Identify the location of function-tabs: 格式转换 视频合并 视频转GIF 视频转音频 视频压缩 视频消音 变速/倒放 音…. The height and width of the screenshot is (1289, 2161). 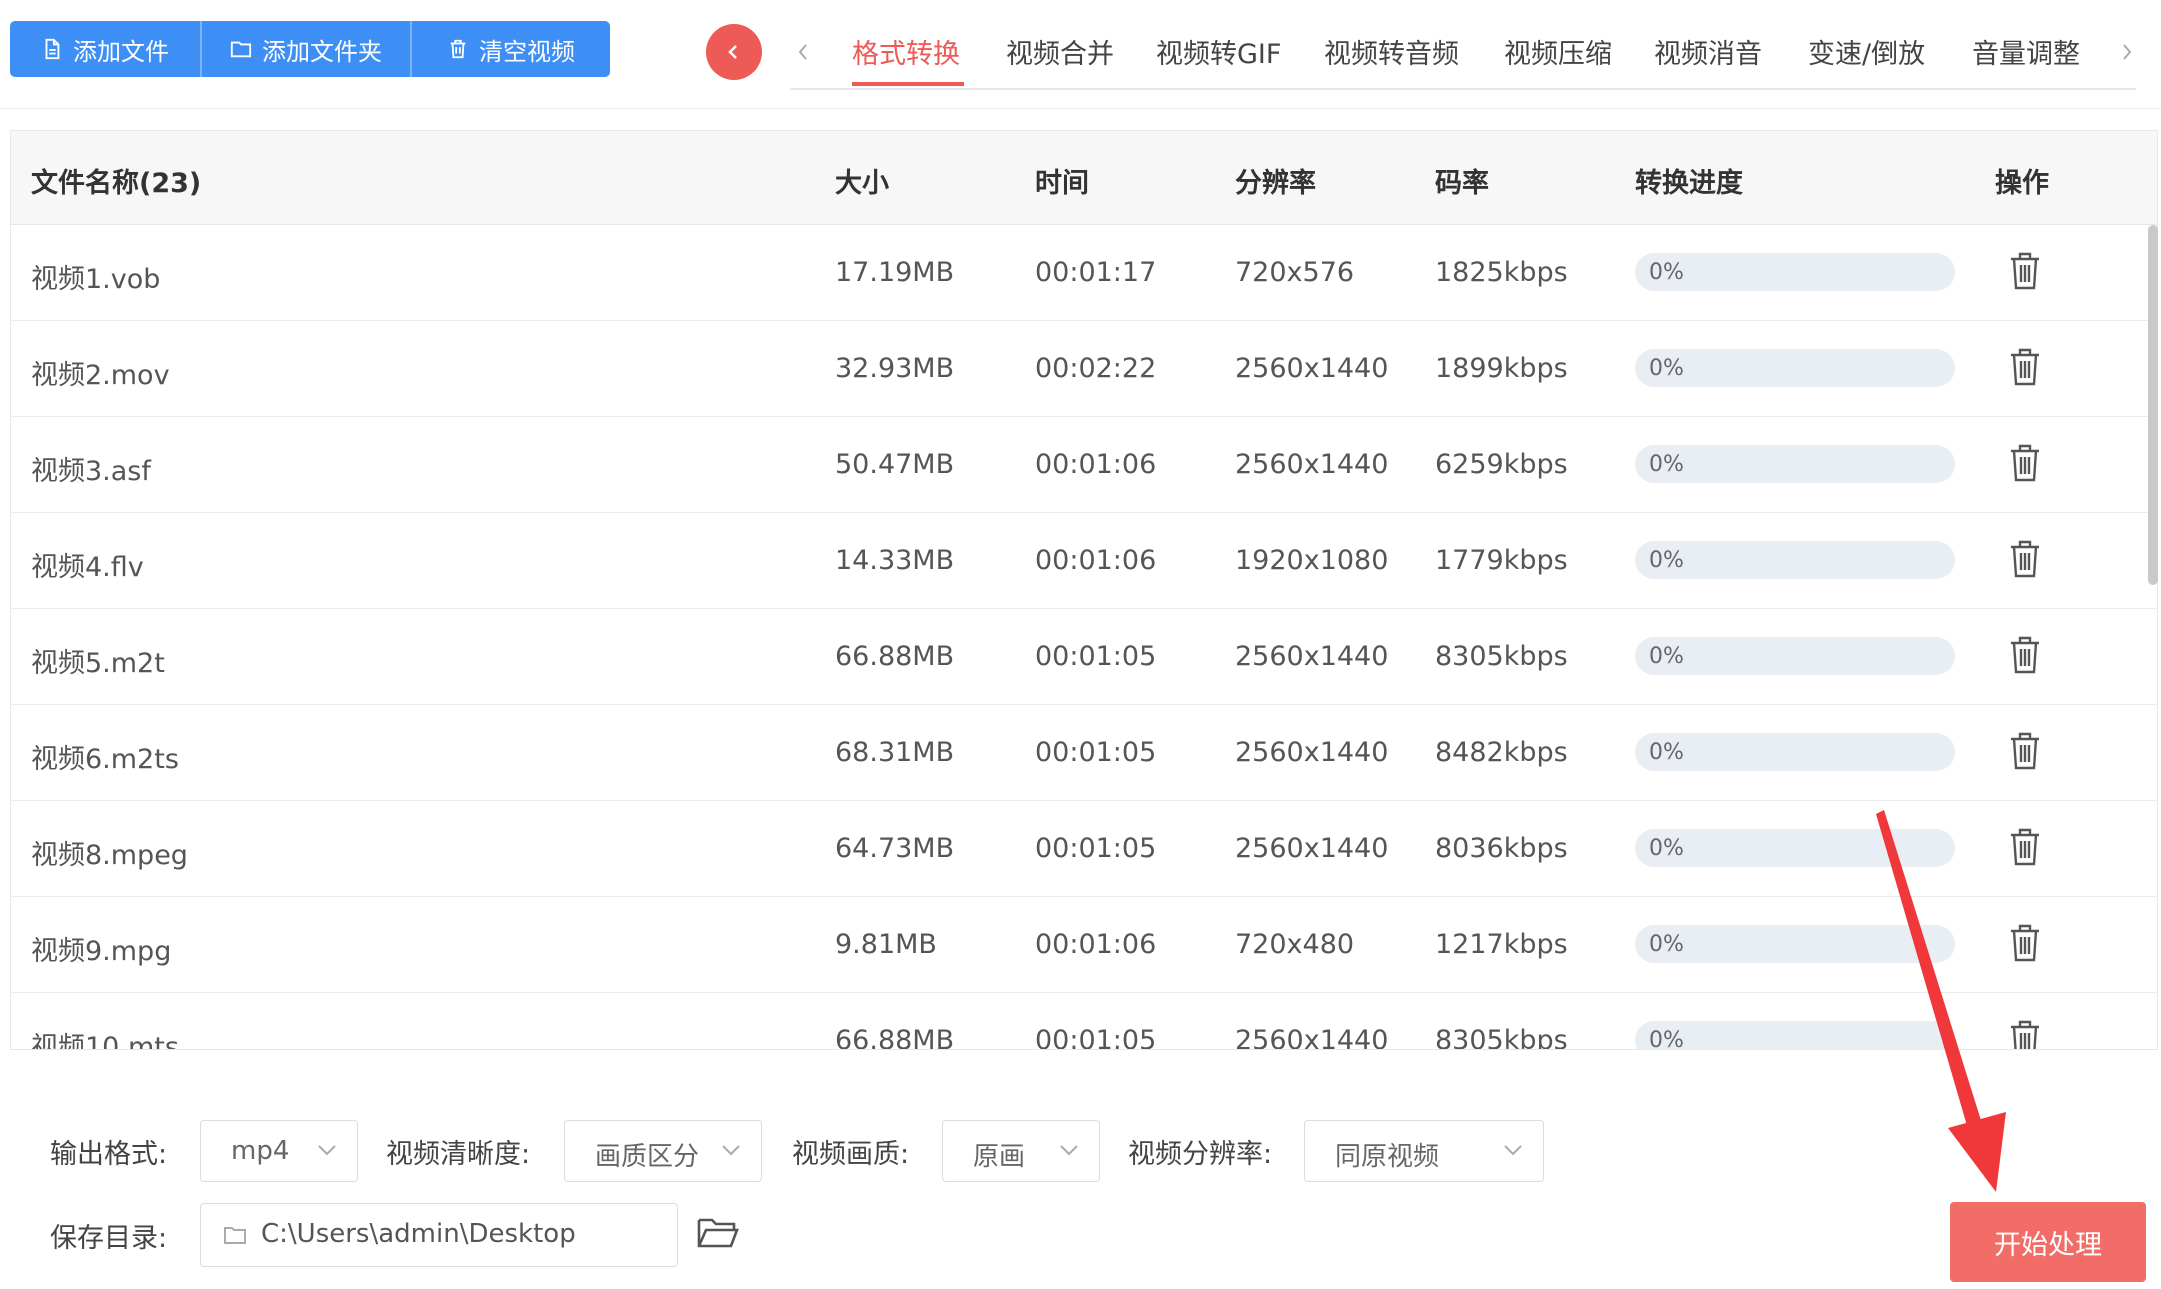
(1463, 54).